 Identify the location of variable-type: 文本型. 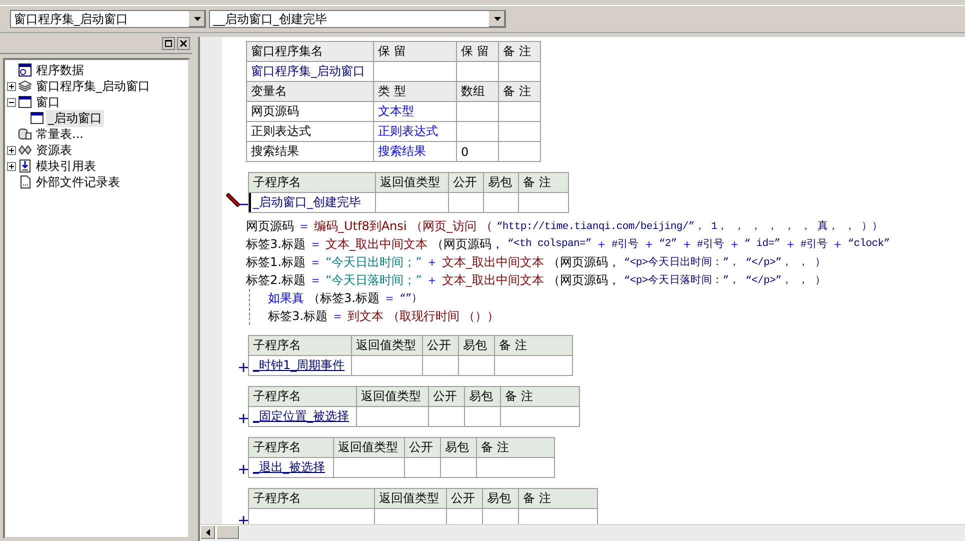
(415, 112).